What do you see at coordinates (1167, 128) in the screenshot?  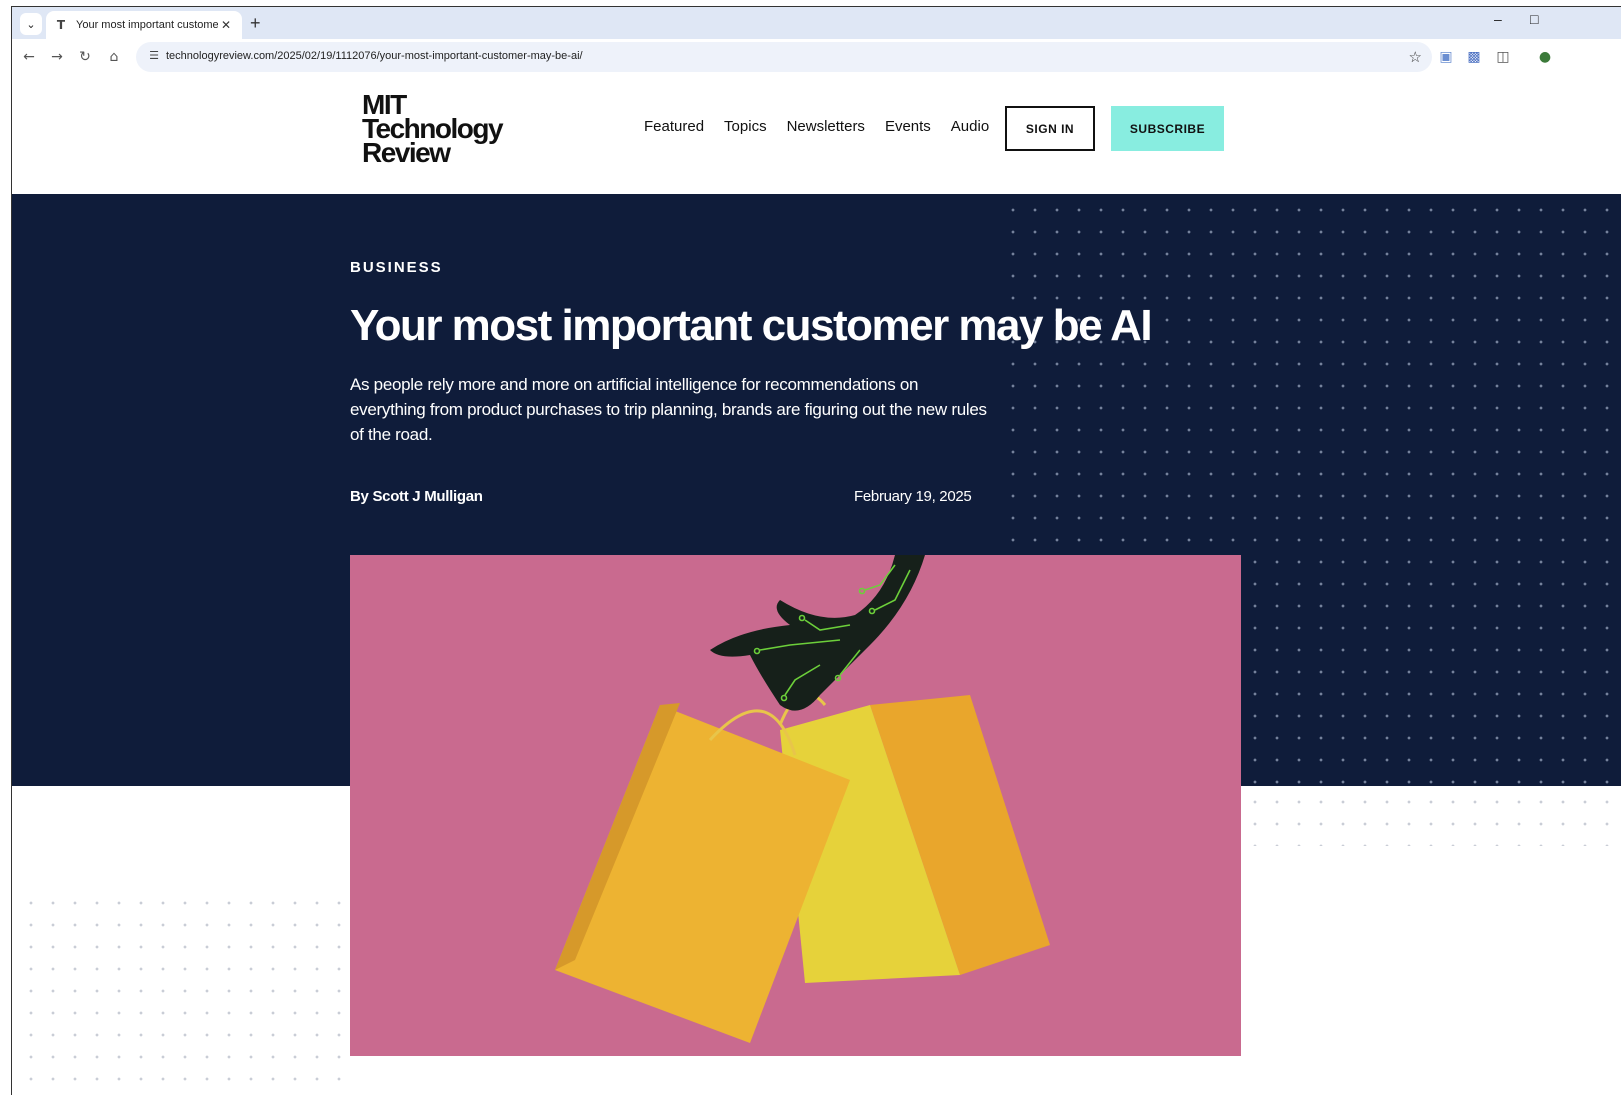 I see `subscribe-button: SUBSCRIBE` at bounding box center [1167, 128].